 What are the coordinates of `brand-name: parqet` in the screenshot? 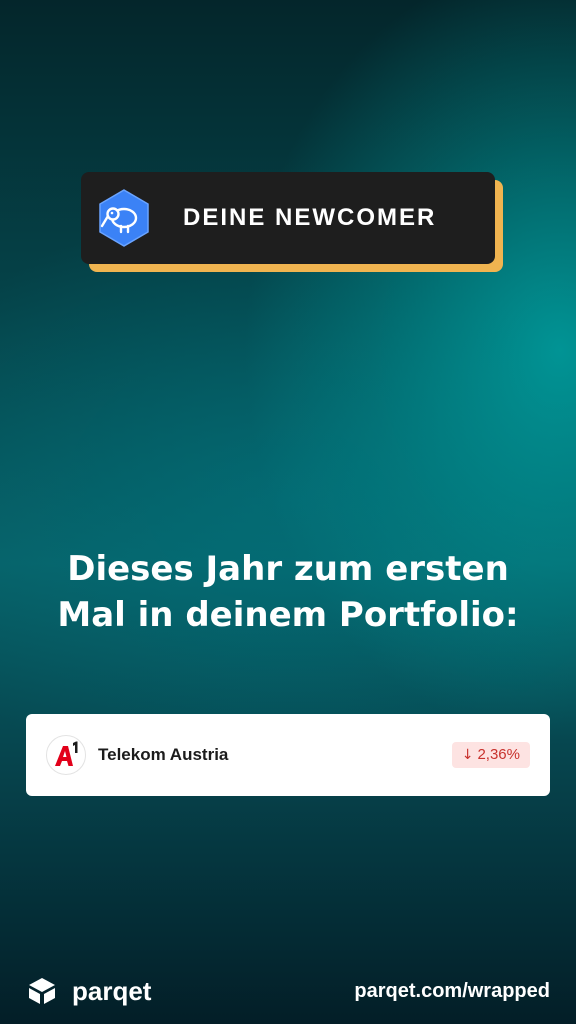 It's located at (112, 991).